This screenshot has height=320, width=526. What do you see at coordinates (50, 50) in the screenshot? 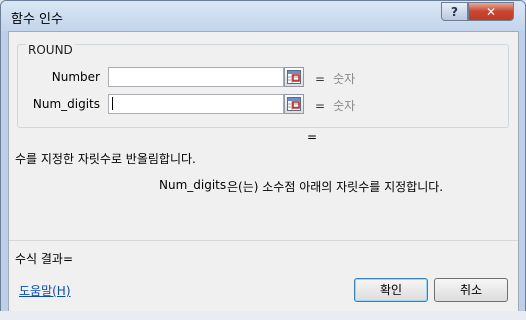
I see `function-name-label: ROUND` at bounding box center [50, 50].